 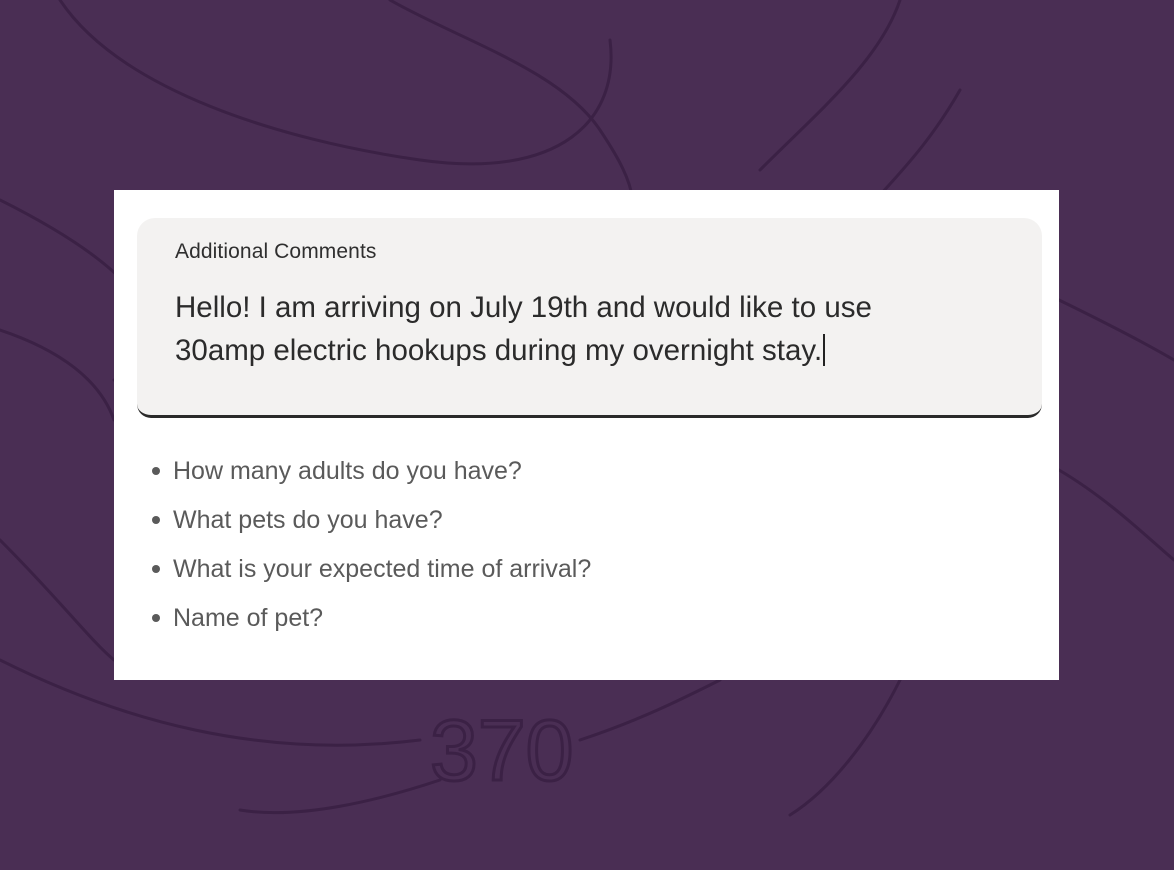 I want to click on hint-text: What pets do you have?, so click(x=308, y=520).